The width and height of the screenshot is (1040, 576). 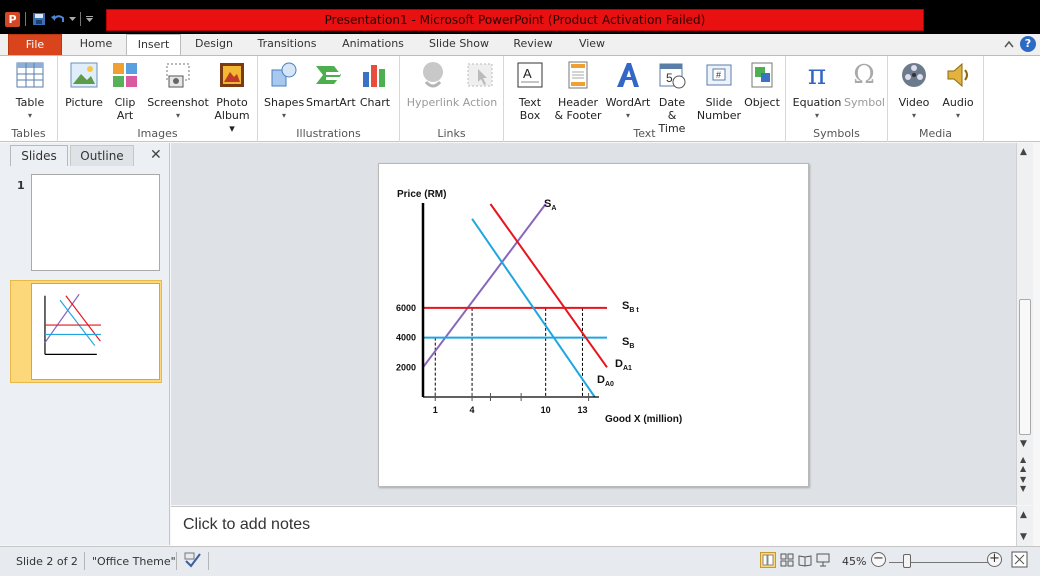 I want to click on picture-button: Picture, so click(x=84, y=84).